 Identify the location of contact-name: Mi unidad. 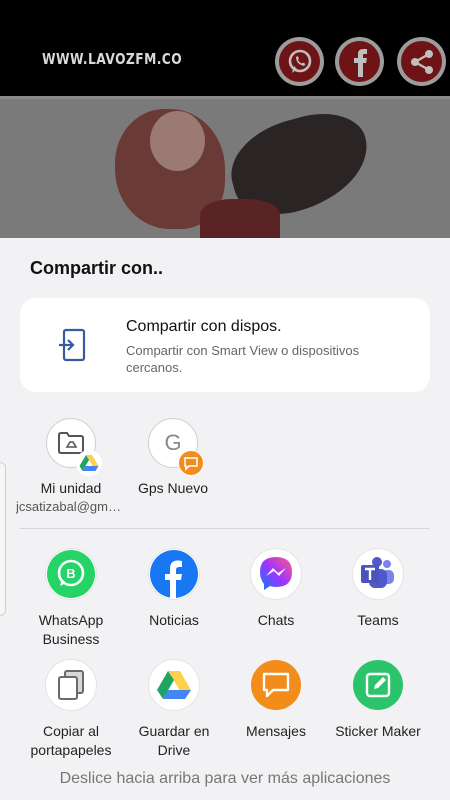
(71, 488).